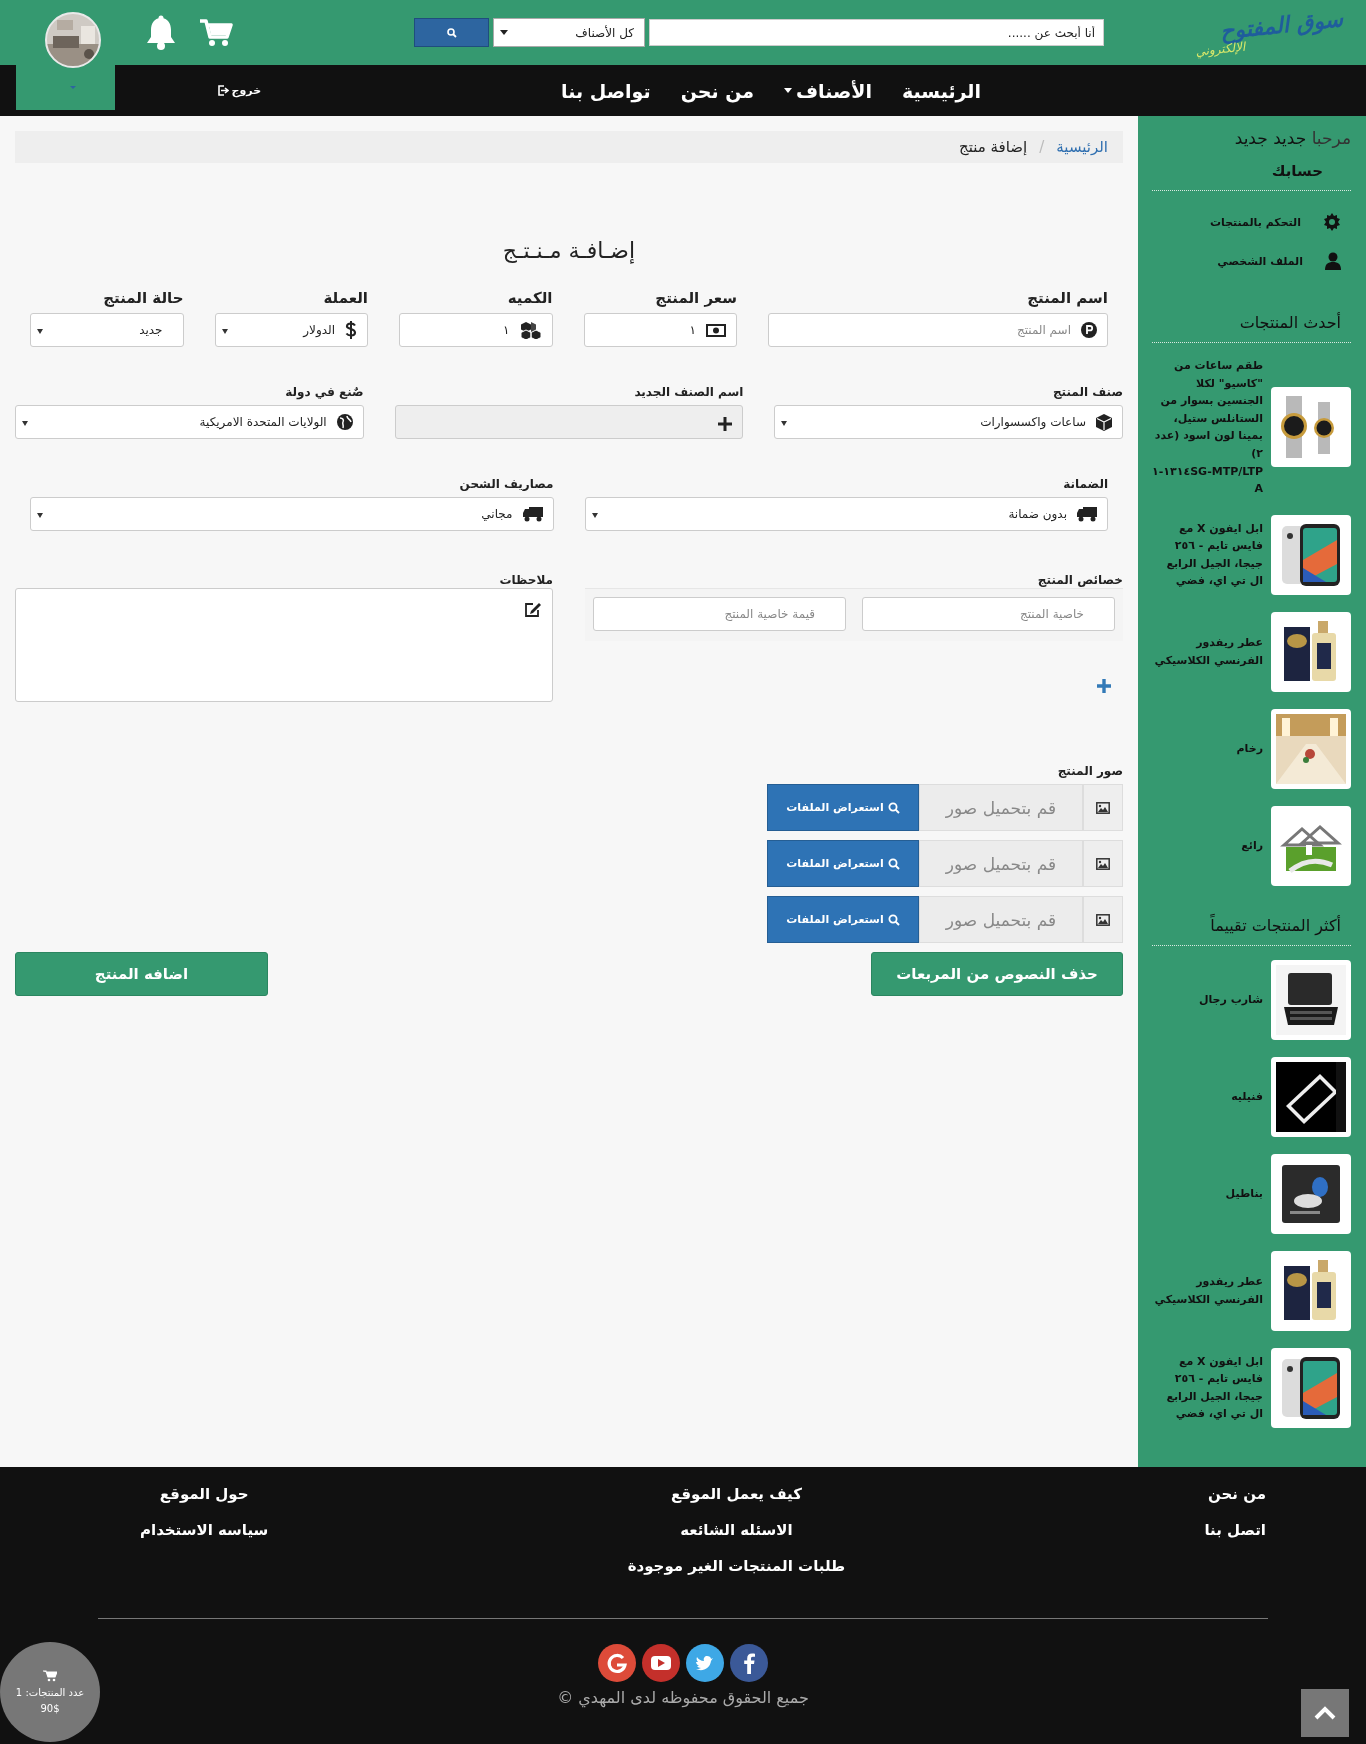  I want to click on input-field: خاصية المنتج, so click(988, 614).